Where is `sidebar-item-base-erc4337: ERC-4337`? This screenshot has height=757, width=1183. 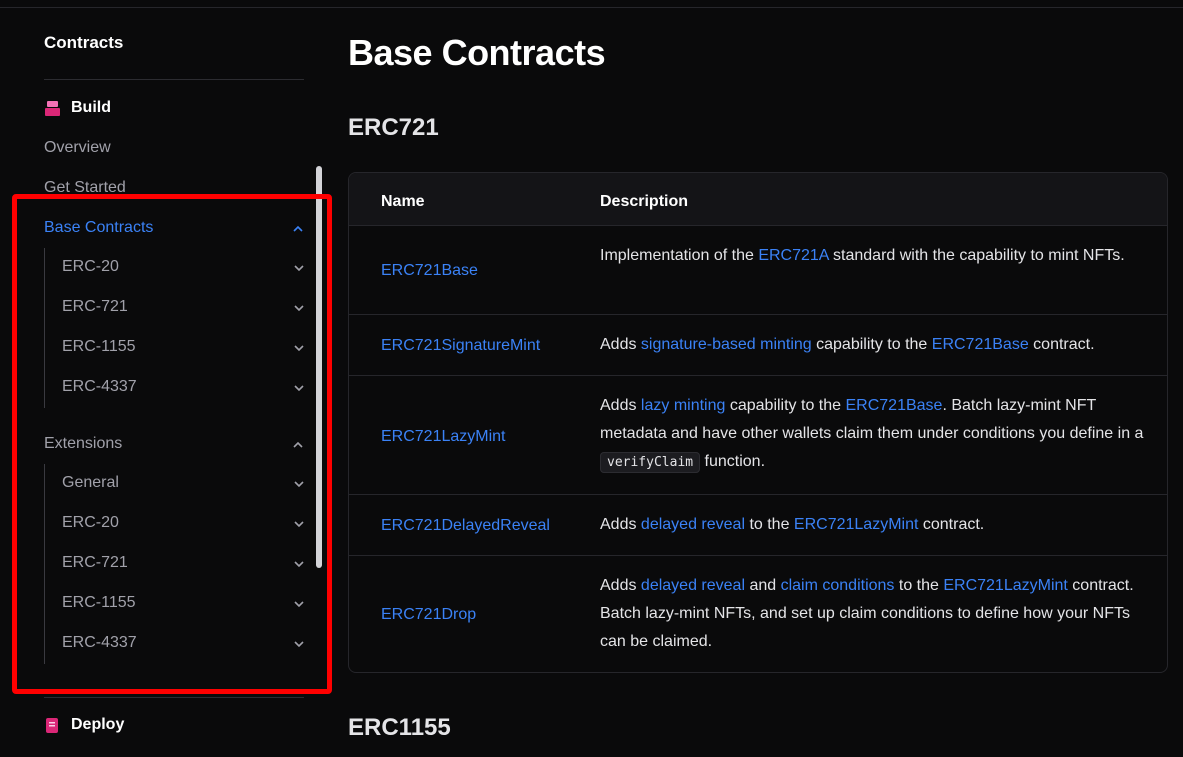
sidebar-item-base-erc4337: ERC-4337 is located at coordinates (183, 387).